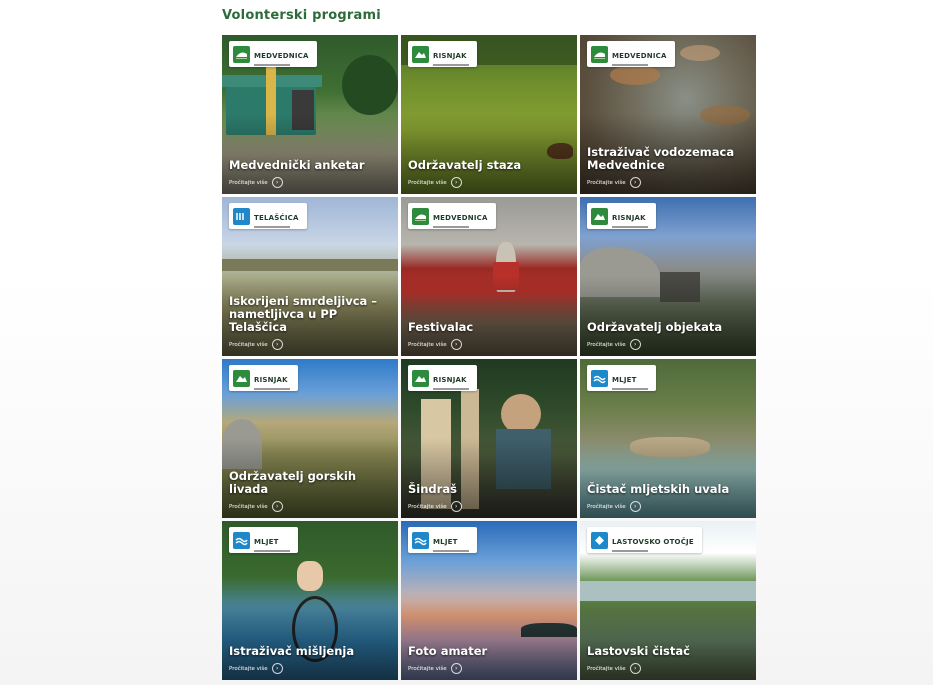 The image size is (933, 685). I want to click on card-title: Istraživač vodozemaca Medvednice, so click(661, 158).